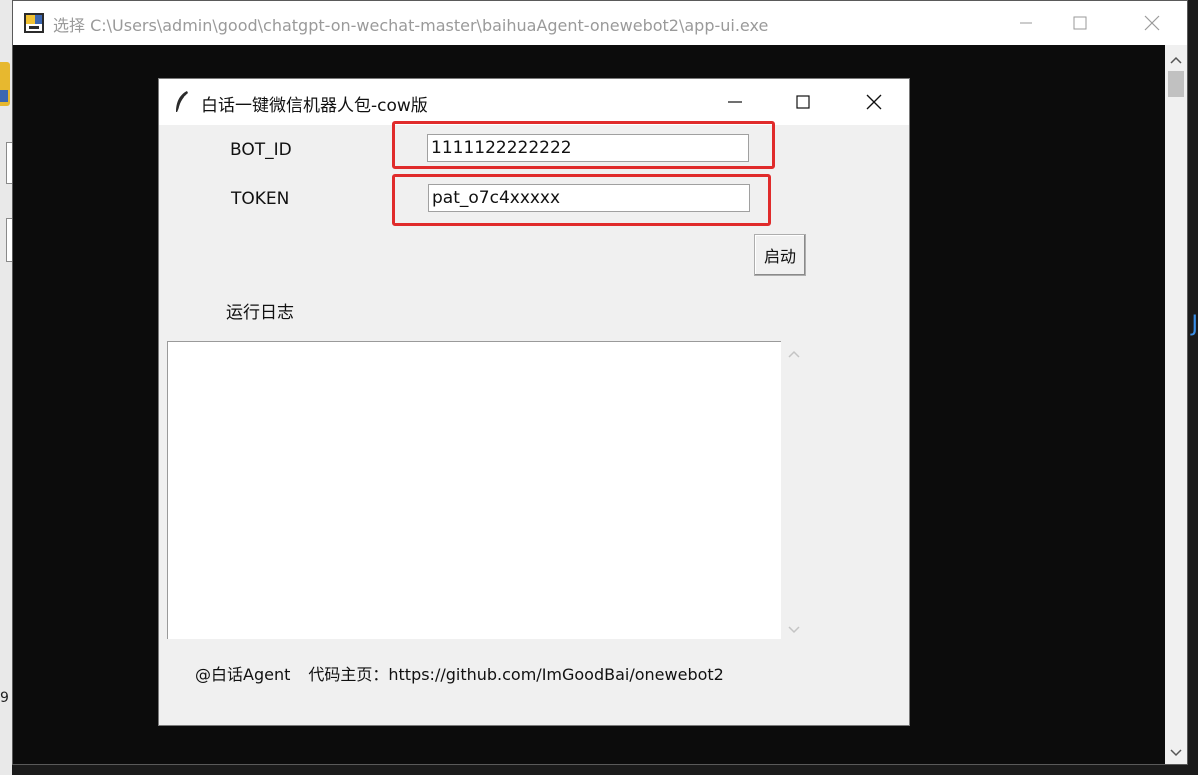  I want to click on footer-author: @白话Agent, so click(243, 674).